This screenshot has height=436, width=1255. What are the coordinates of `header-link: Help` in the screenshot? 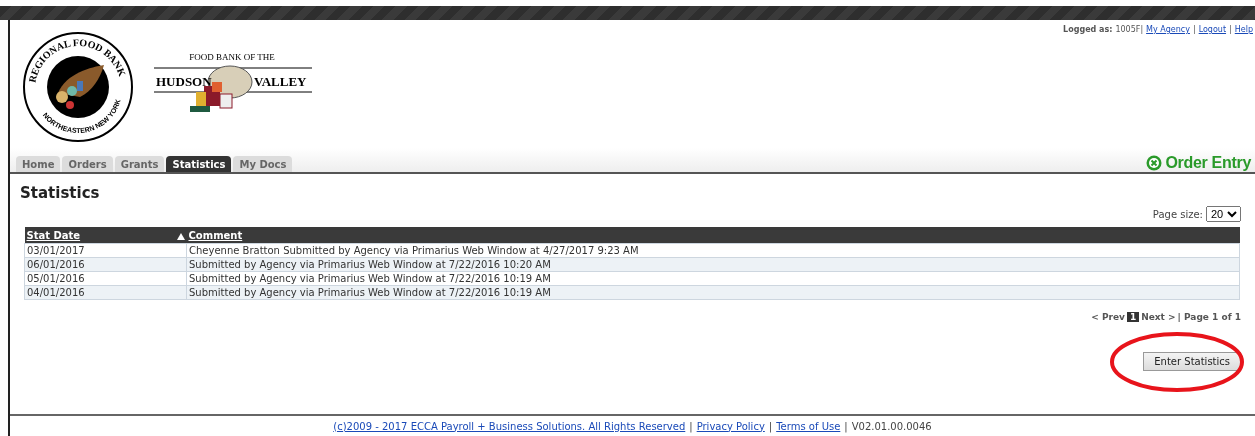 It's located at (1243, 29).